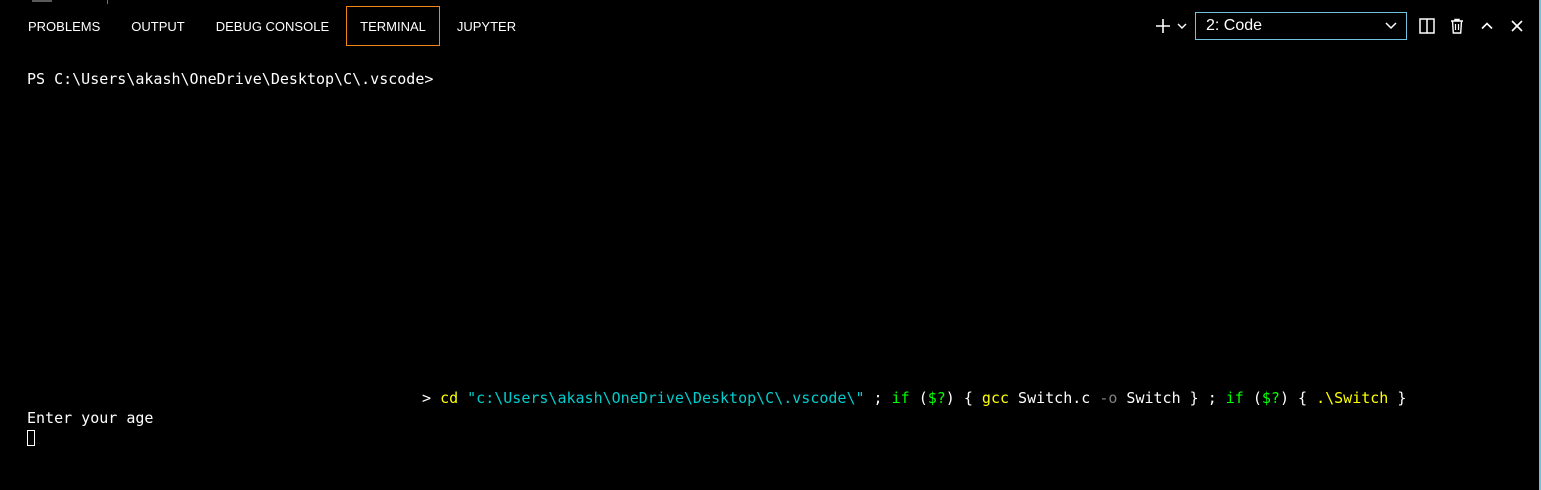 This screenshot has height=490, width=1541. I want to click on cmd-run: .\Switch, so click(1352, 398).